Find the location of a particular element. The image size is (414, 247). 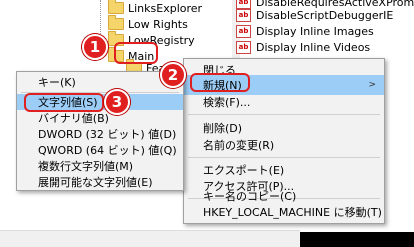

value-row: ab Display Inline Images is located at coordinates (305, 31).